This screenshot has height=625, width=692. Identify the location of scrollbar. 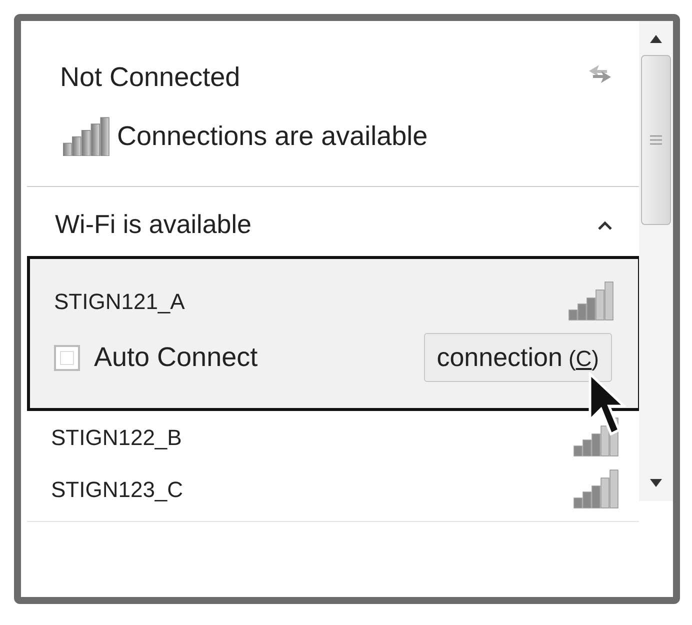
(656, 261).